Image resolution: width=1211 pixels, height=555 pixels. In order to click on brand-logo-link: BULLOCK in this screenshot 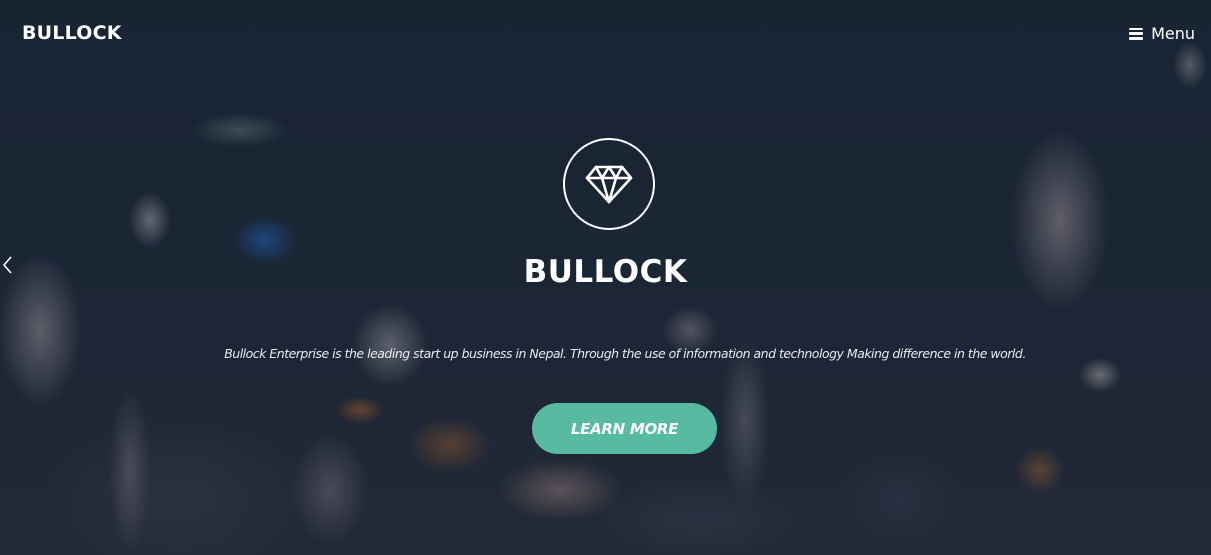, I will do `click(72, 33)`.